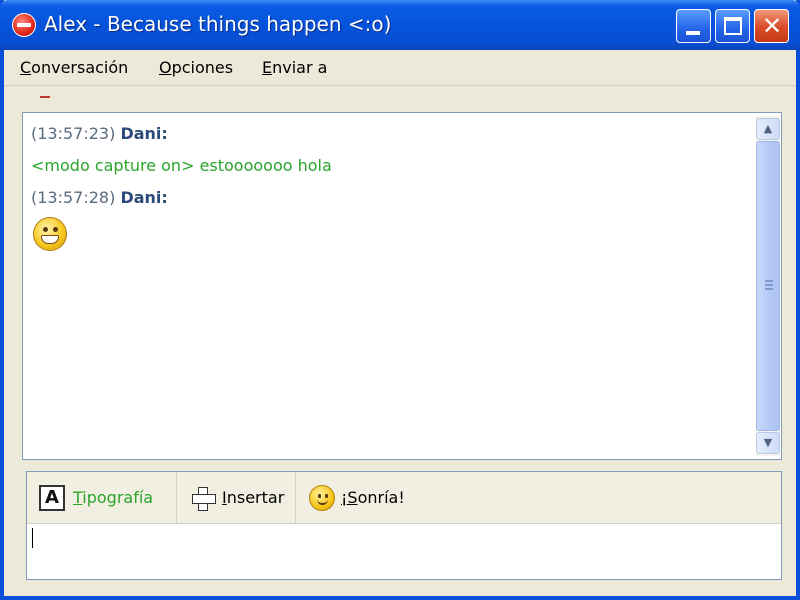 Image resolution: width=800 pixels, height=600 pixels. I want to click on window-title: Alex - Because things happen <:o), so click(218, 24).